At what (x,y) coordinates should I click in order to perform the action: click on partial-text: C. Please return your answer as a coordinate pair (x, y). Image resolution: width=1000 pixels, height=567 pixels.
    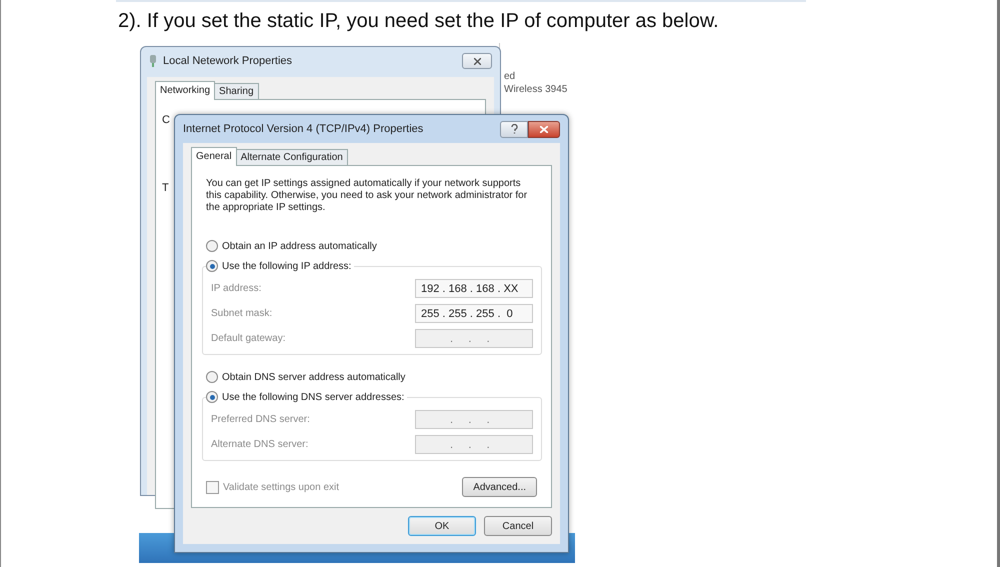
    Looking at the image, I should click on (166, 120).